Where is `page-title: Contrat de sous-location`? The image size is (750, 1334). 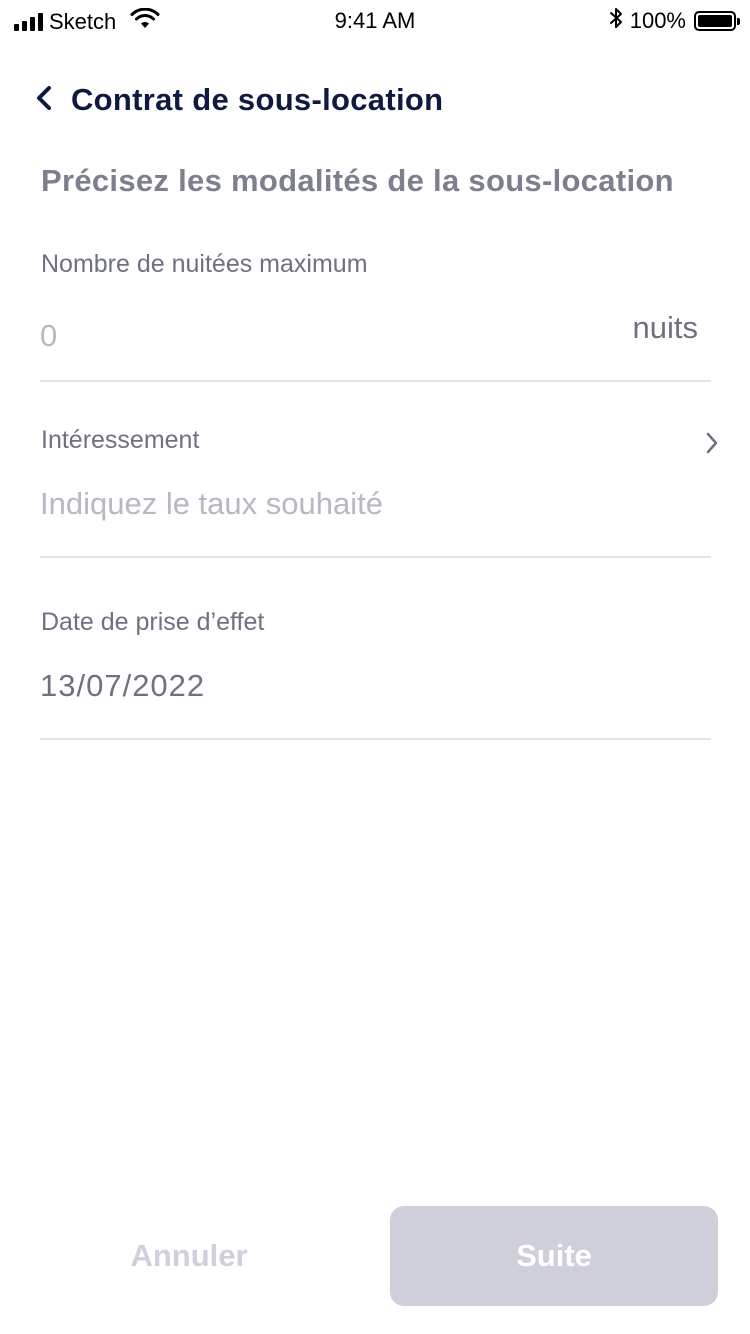 page-title: Contrat de sous-location is located at coordinates (257, 99).